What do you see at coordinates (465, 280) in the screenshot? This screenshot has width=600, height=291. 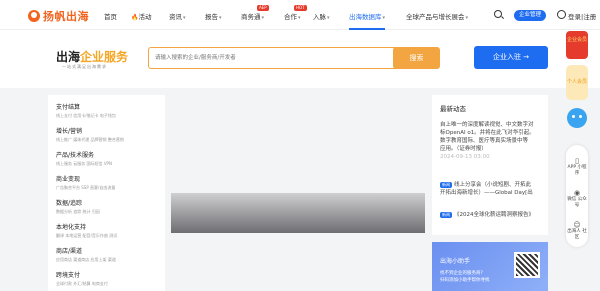 I see `helper-line-2: 扫码添加小助手帮你寻找` at bounding box center [465, 280].